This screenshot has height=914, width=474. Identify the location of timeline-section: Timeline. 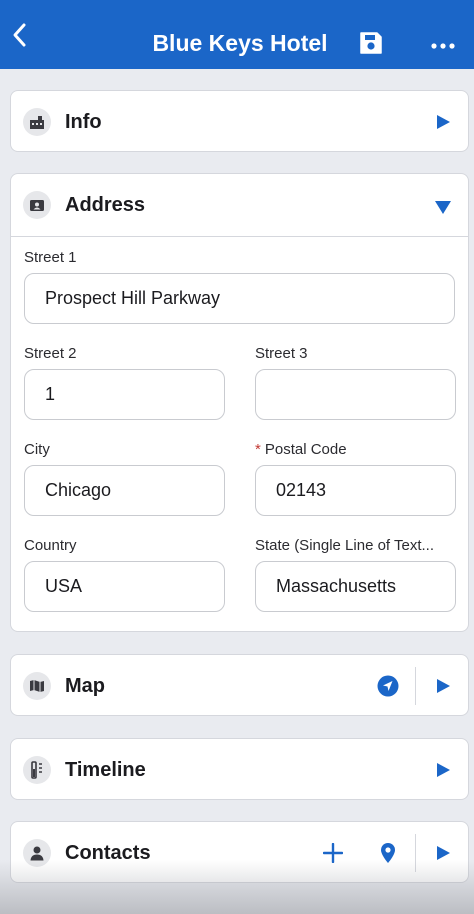
(239, 769).